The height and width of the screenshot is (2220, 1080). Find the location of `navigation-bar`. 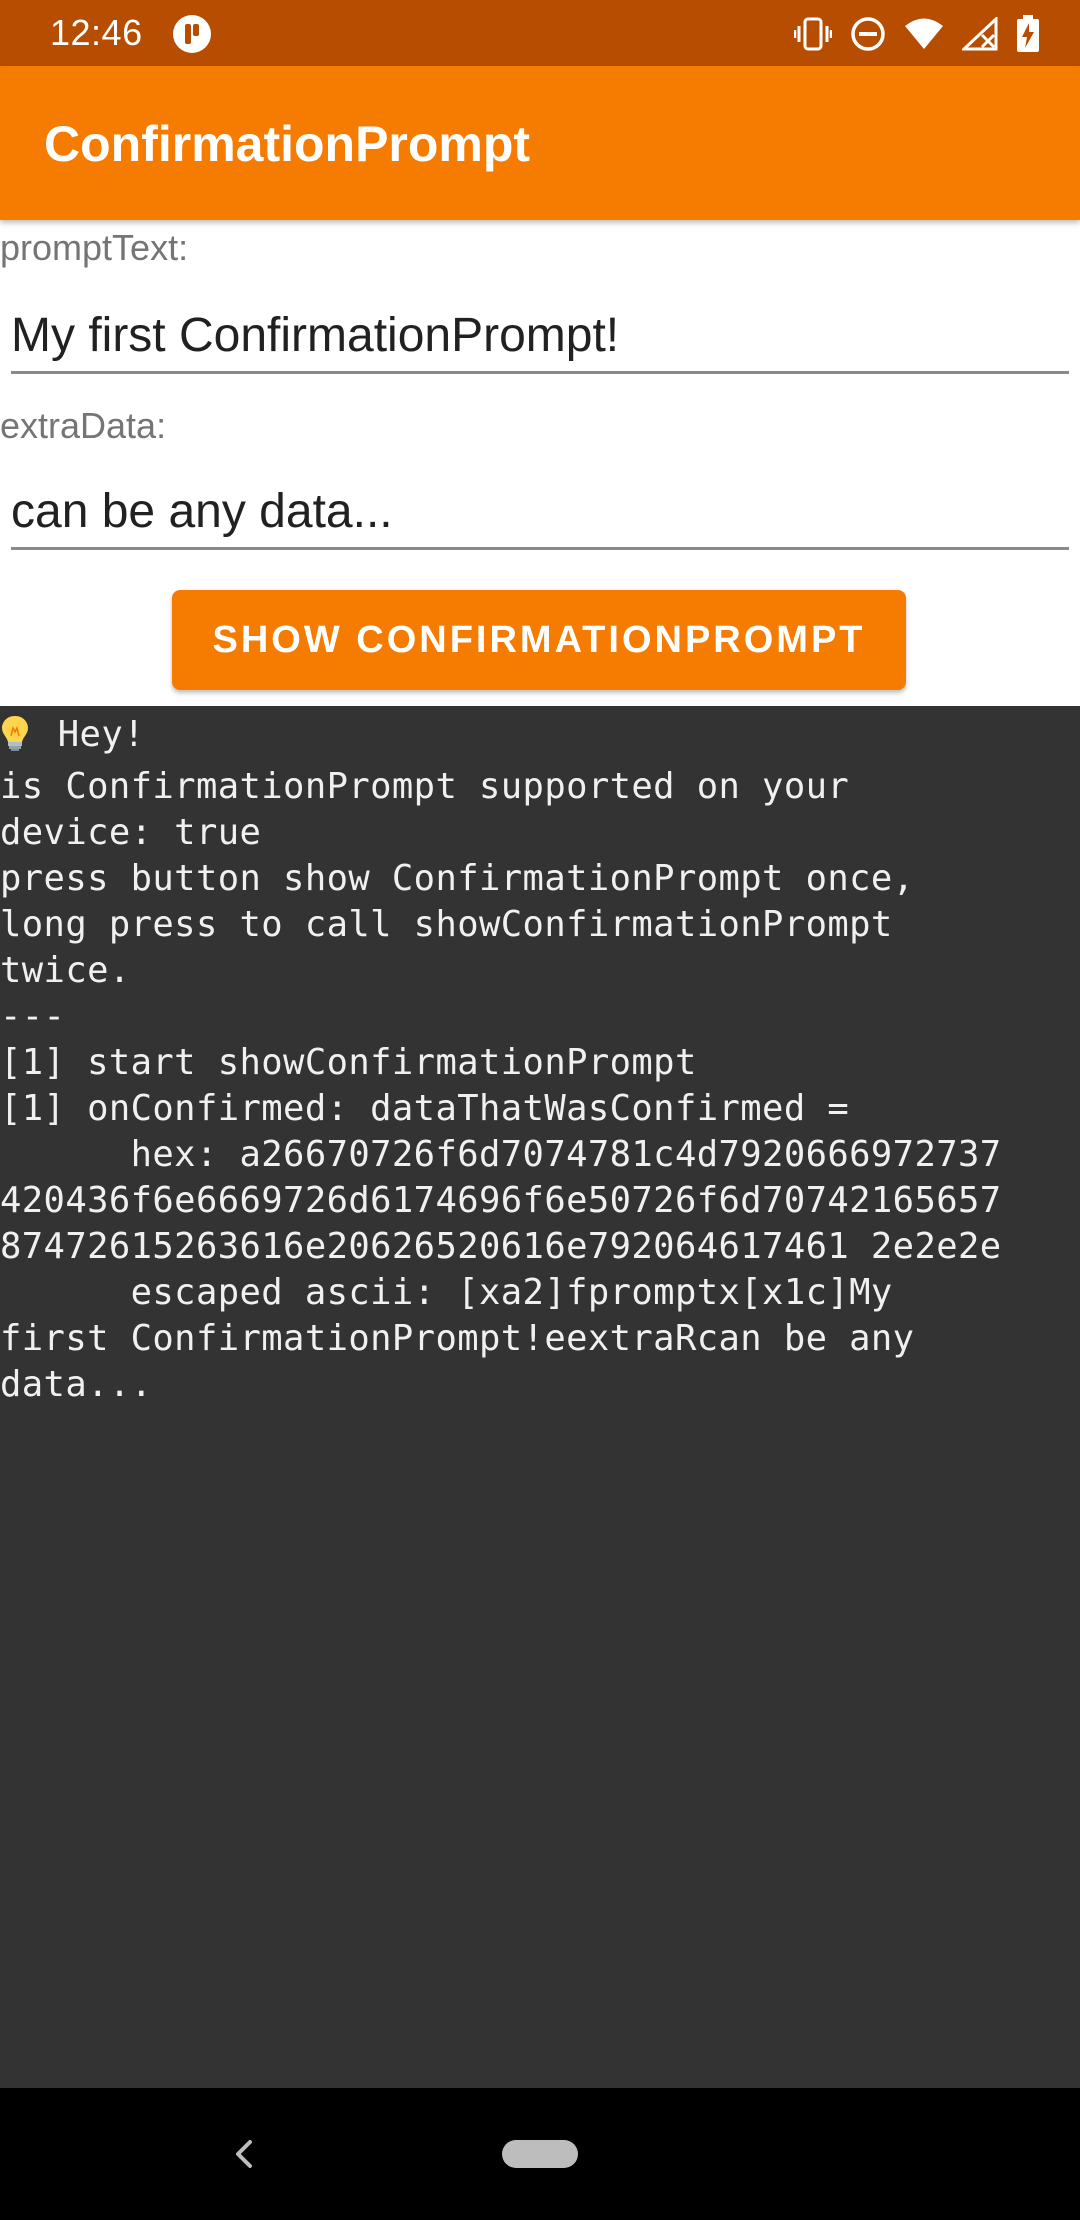

navigation-bar is located at coordinates (540, 2154).